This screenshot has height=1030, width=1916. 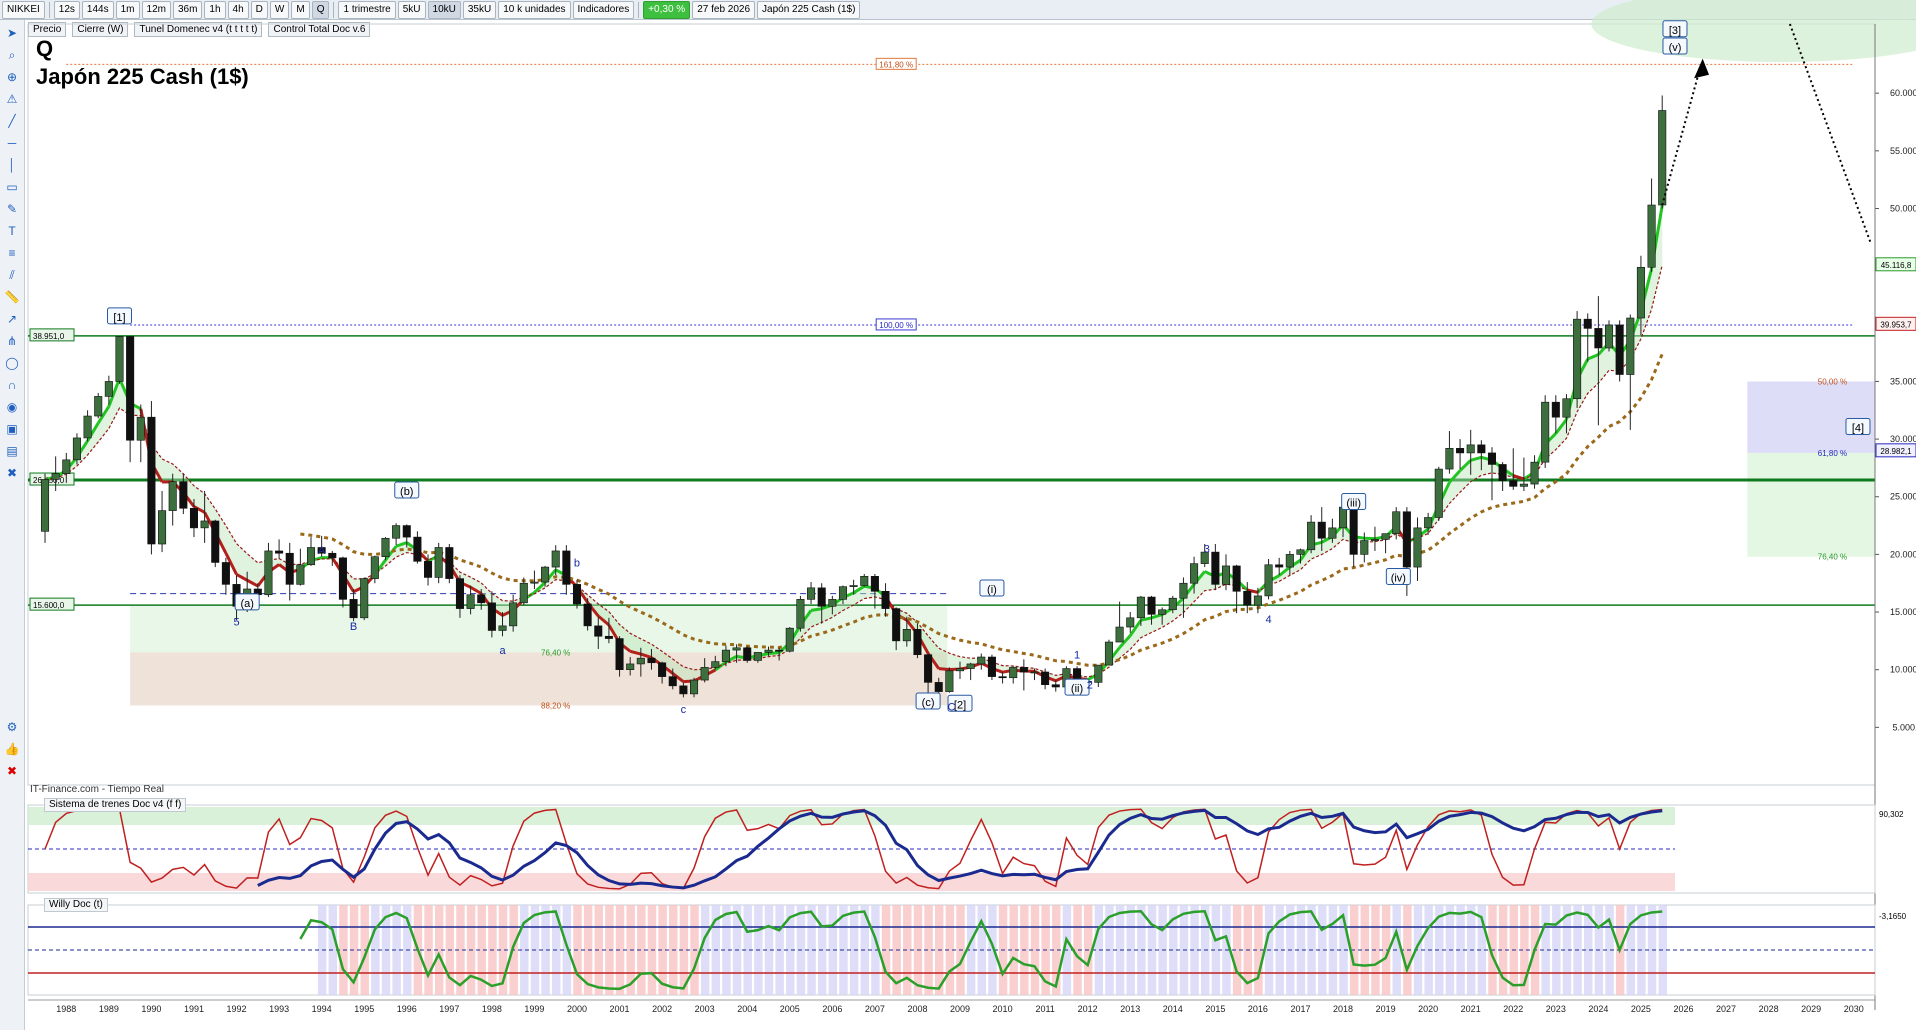 I want to click on eye-icon: ◉, so click(x=12, y=407).